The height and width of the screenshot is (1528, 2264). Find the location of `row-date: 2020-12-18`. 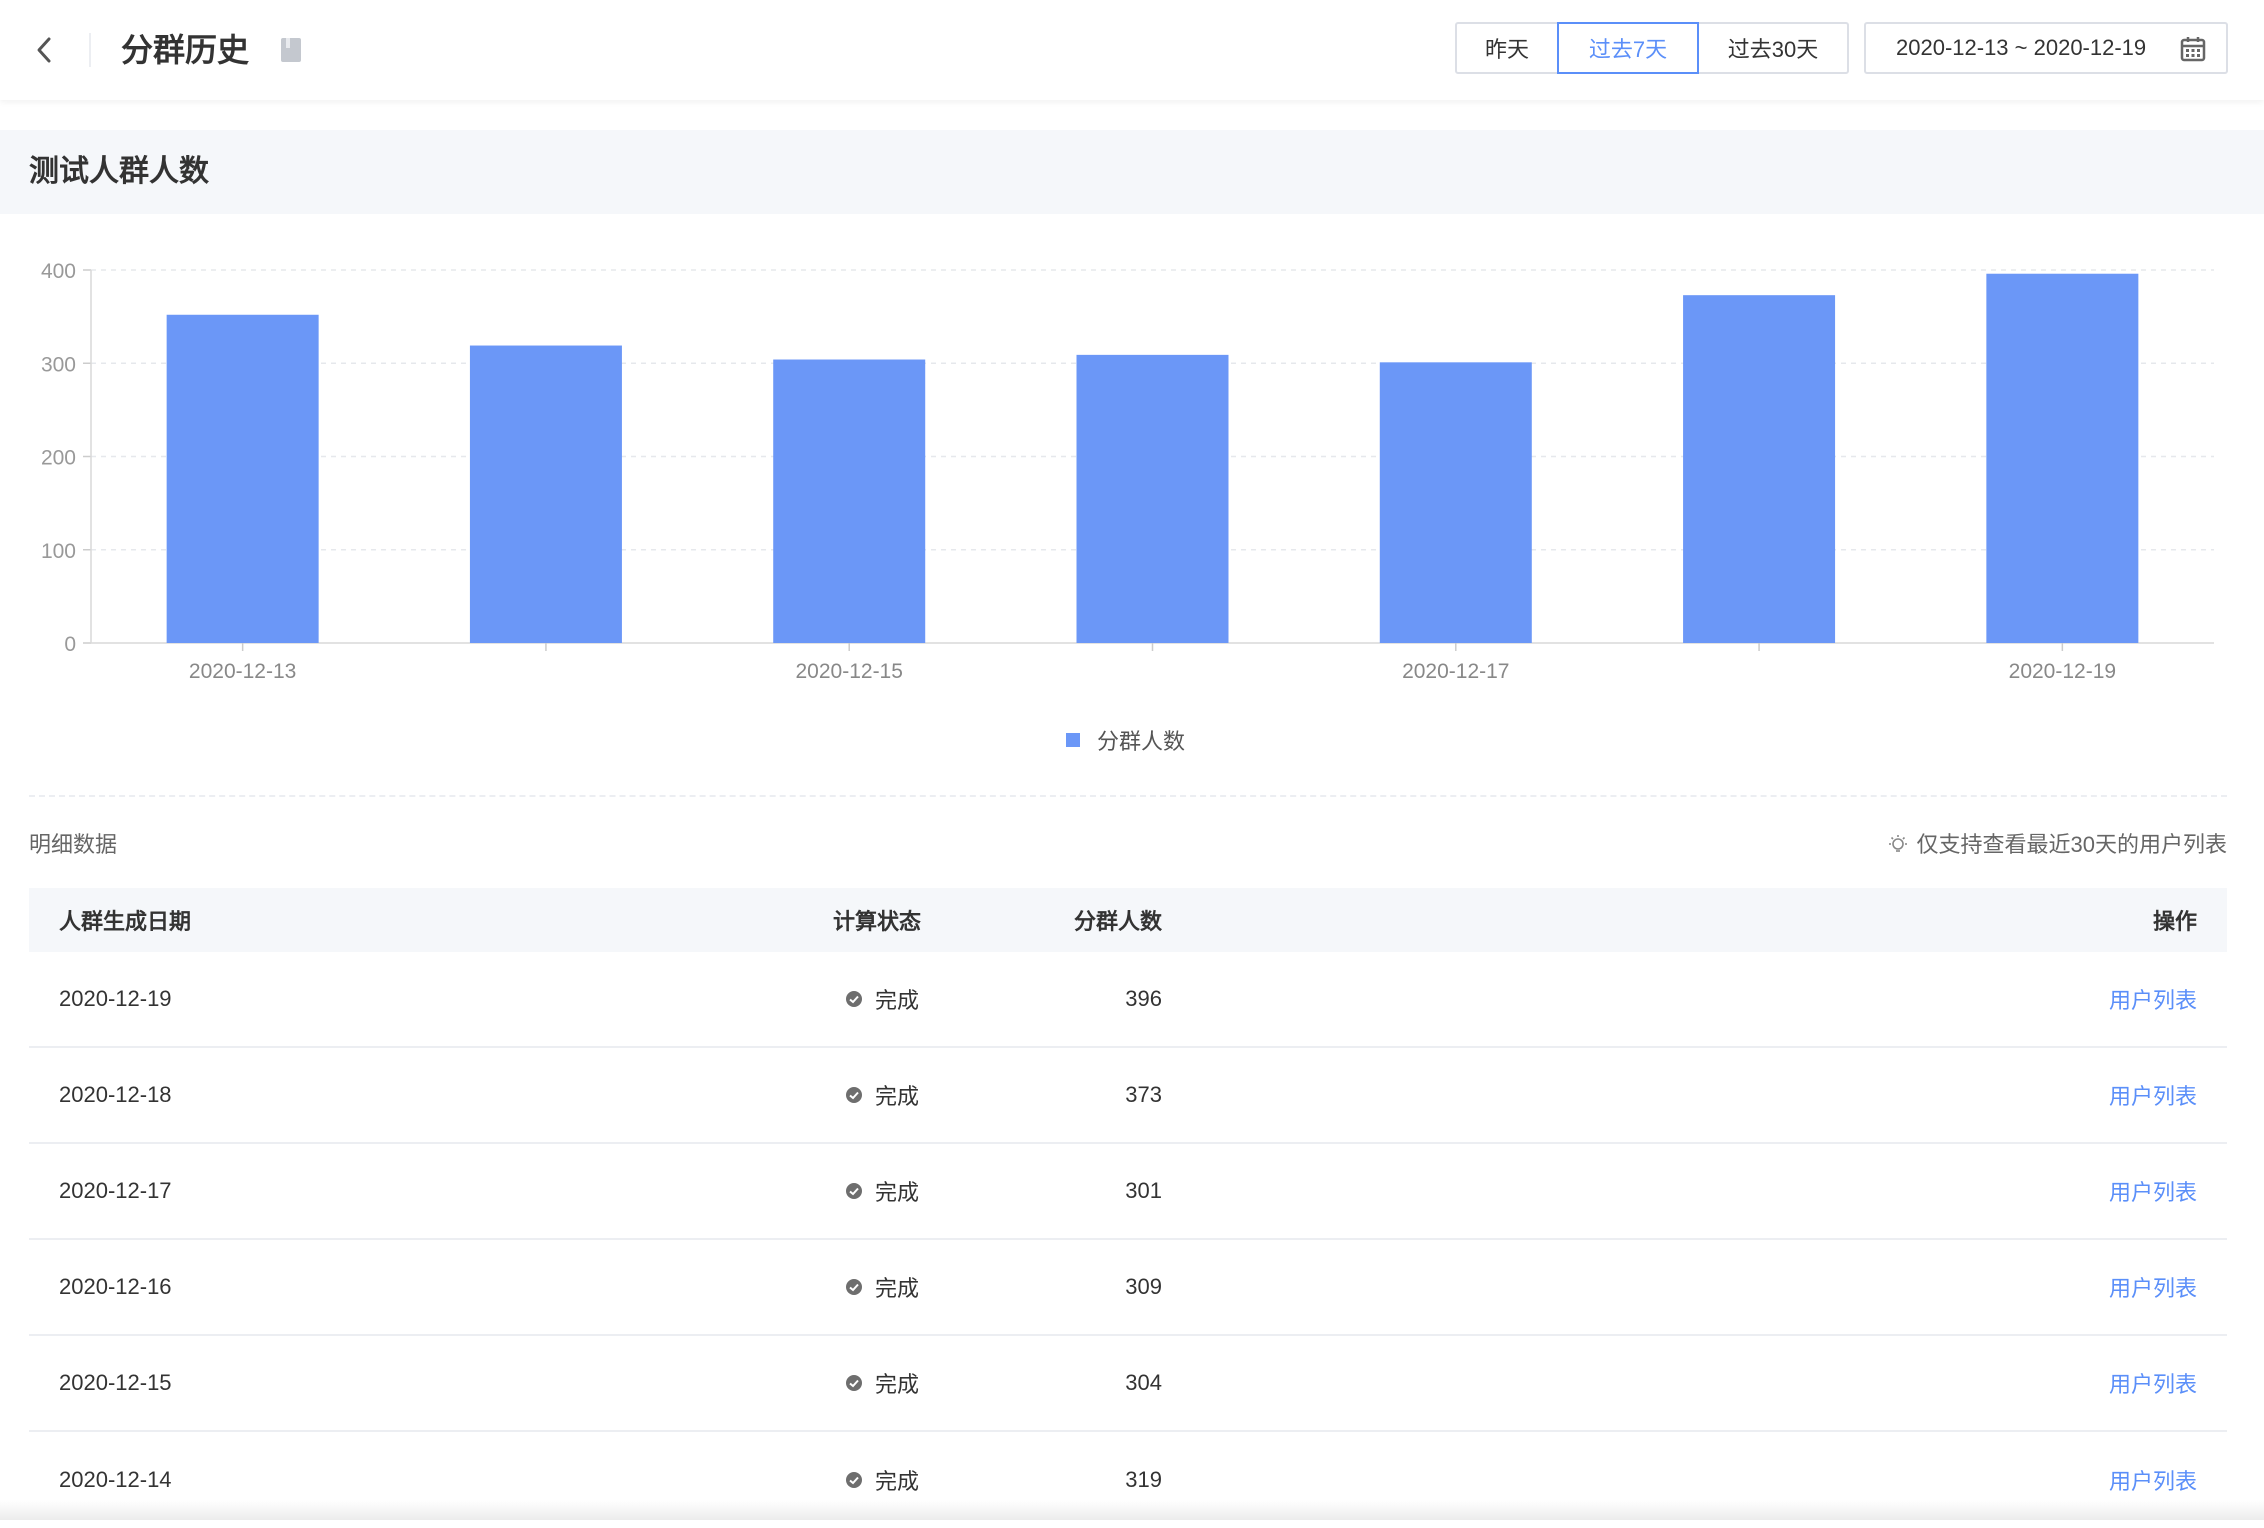

row-date: 2020-12-18 is located at coordinates (115, 1094).